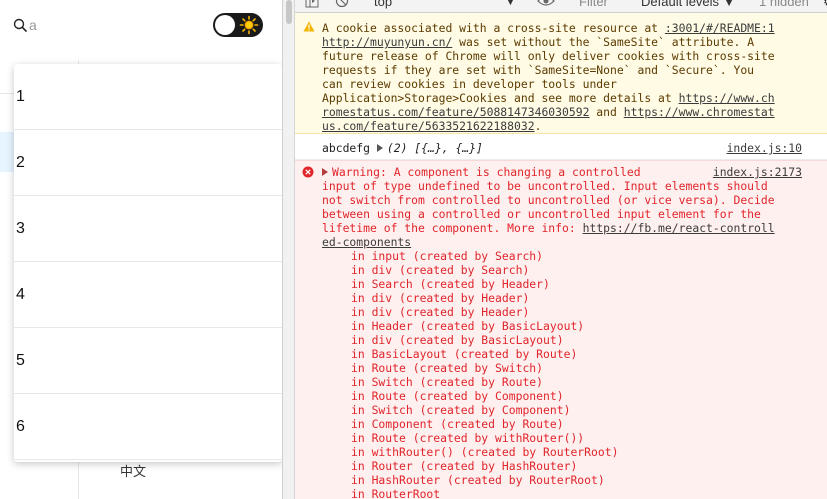 The height and width of the screenshot is (499, 827). I want to click on panel-resize-divider, so click(288, 249).